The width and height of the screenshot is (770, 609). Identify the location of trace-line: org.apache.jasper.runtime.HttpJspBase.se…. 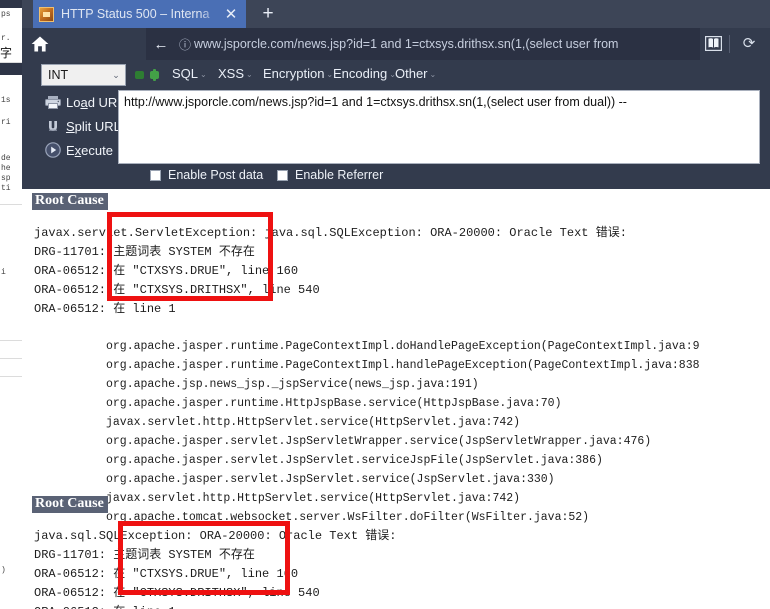
(334, 403).